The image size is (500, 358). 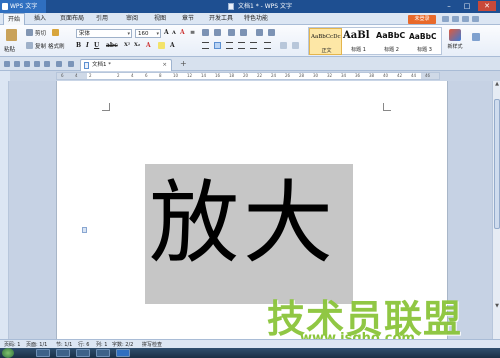 I want to click on margin-corner-mark, so click(x=106, y=107).